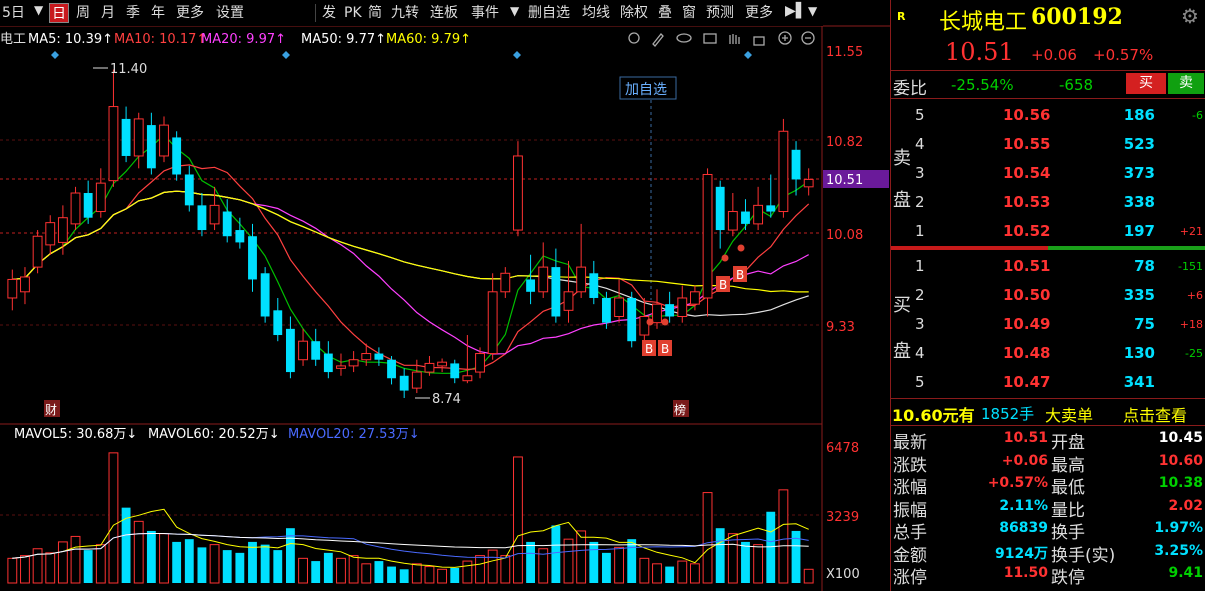 This screenshot has width=1205, height=591. Describe the element at coordinates (13, 13) in the screenshot. I see `period-5day: 5日` at that location.